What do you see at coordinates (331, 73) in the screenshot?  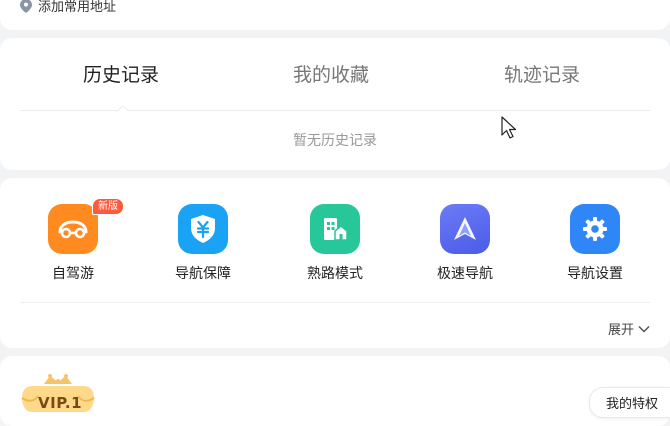 I see `tab-favorites: 我的收藏` at bounding box center [331, 73].